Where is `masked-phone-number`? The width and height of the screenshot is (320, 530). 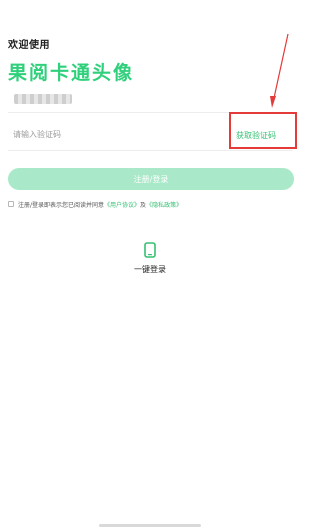
masked-phone-number is located at coordinates (43, 99).